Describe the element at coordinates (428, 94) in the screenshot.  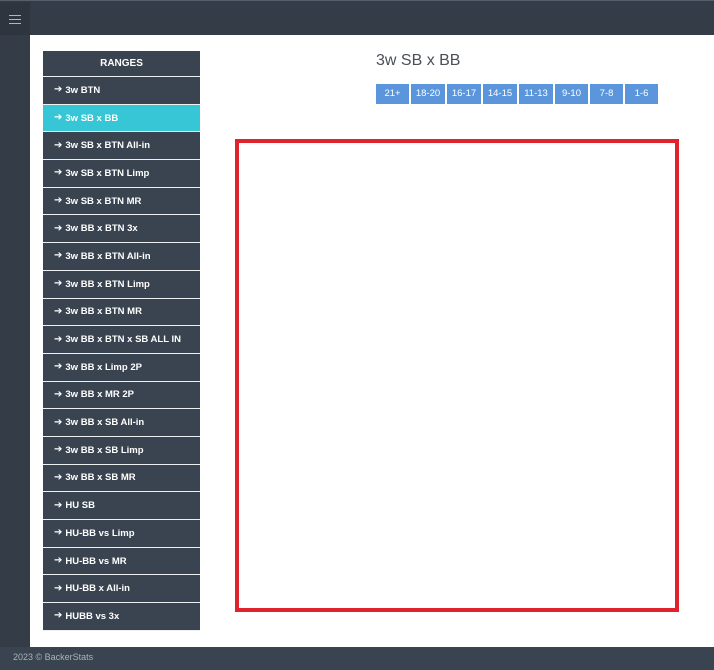
I see `range-tab: 18-20` at that location.